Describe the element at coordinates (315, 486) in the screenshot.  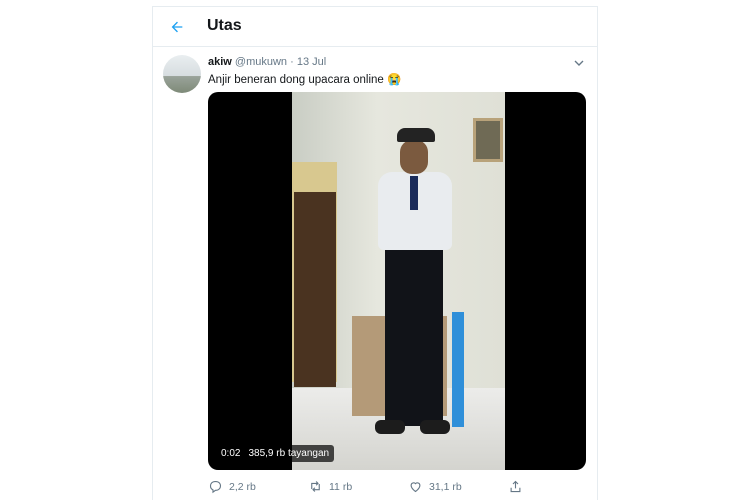
I see `retweet-icon` at that location.